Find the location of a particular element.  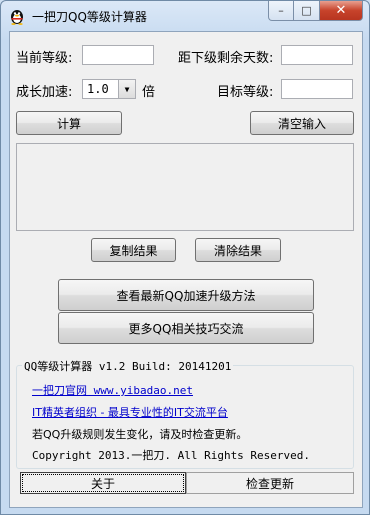

calculate-button: 计算 is located at coordinates (69, 123).